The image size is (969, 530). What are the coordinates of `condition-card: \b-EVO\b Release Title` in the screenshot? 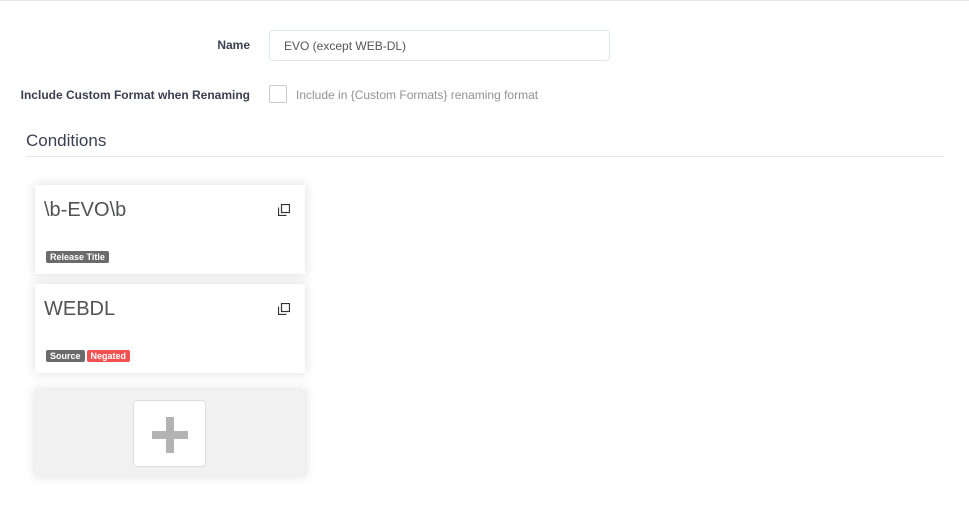 It's located at (170, 229).